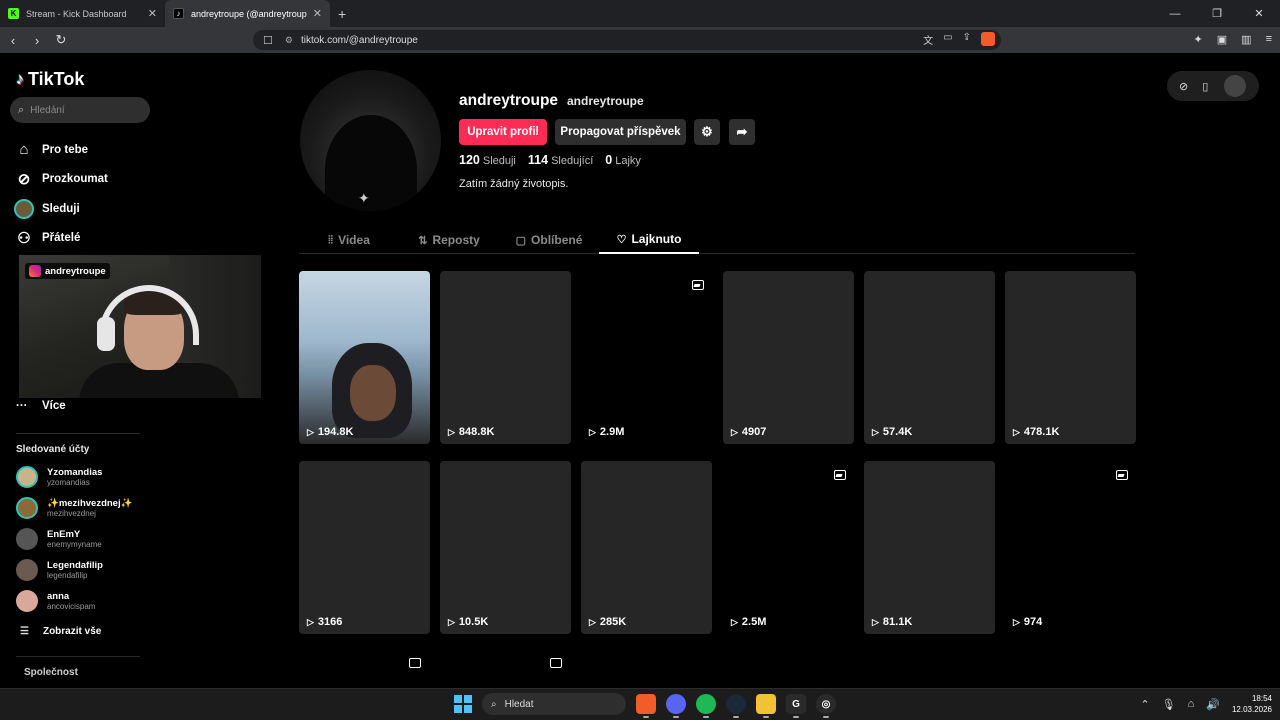 This screenshot has height=720, width=1280. Describe the element at coordinates (349, 240) in the screenshot. I see `tab-videos: ⦙⦙ Videa` at that location.